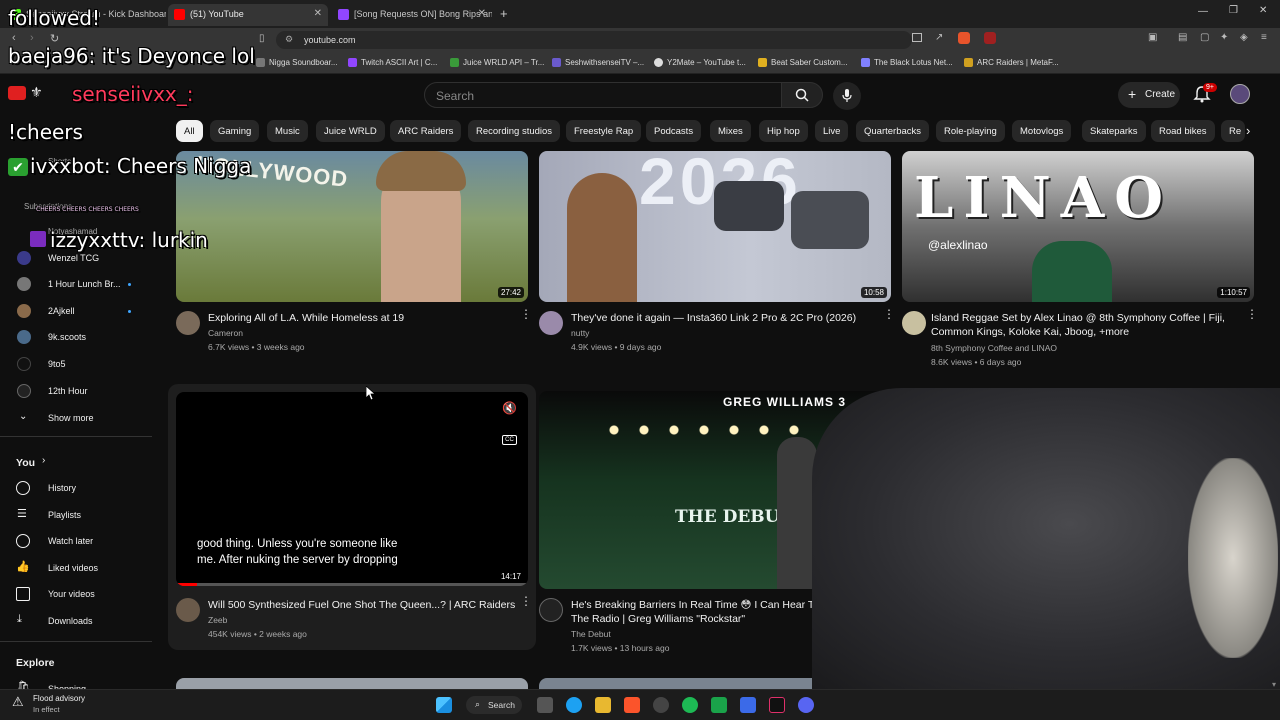 The width and height of the screenshot is (1280, 720). What do you see at coordinates (426, 131) in the screenshot?
I see `chip-arc-raiders: ARC Raiders` at bounding box center [426, 131].